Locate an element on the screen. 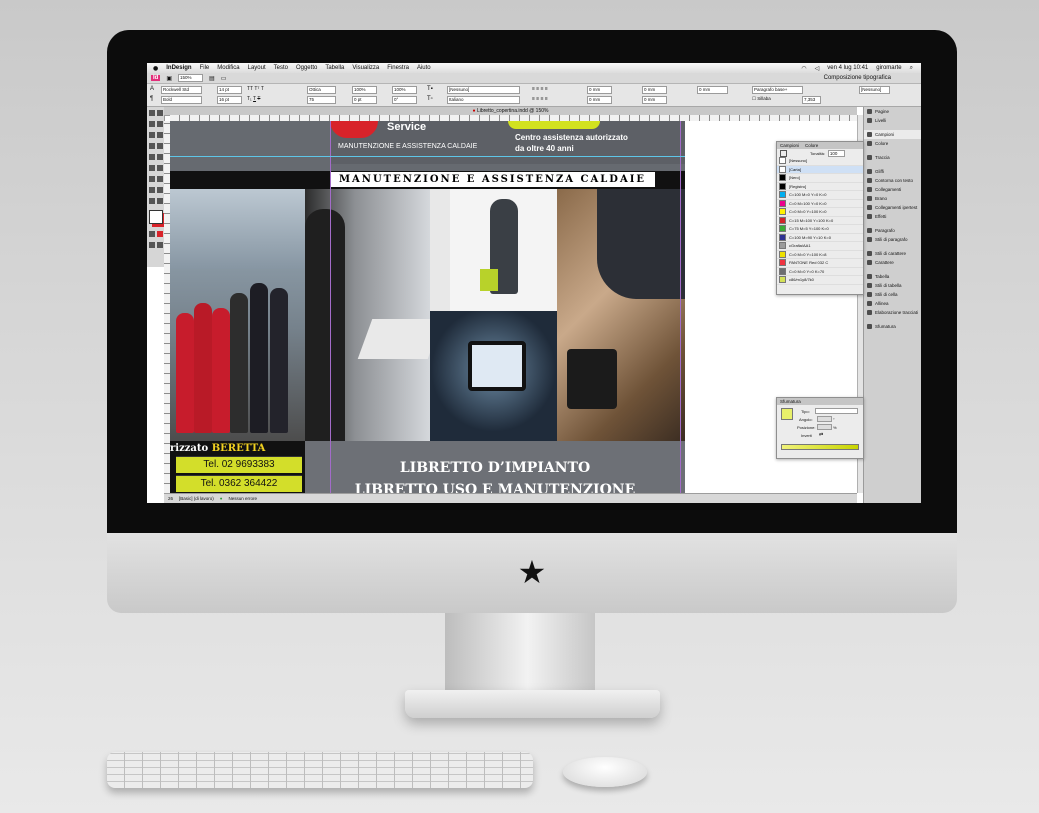 Image resolution: width=1039 pixels, height=813 pixels. gradient-angle-field is located at coordinates (824, 419).